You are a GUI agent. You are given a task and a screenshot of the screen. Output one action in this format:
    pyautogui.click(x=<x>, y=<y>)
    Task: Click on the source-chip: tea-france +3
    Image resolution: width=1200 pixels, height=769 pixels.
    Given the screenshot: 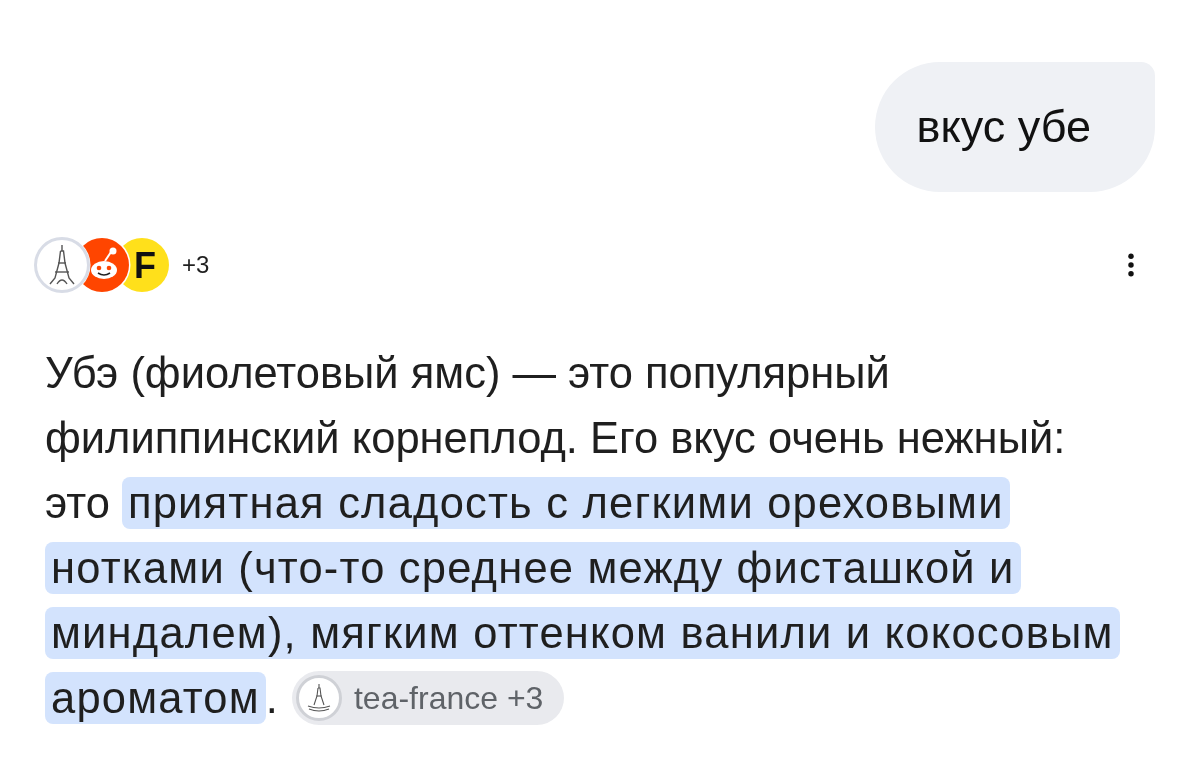 What is the action you would take?
    pyautogui.click(x=428, y=698)
    